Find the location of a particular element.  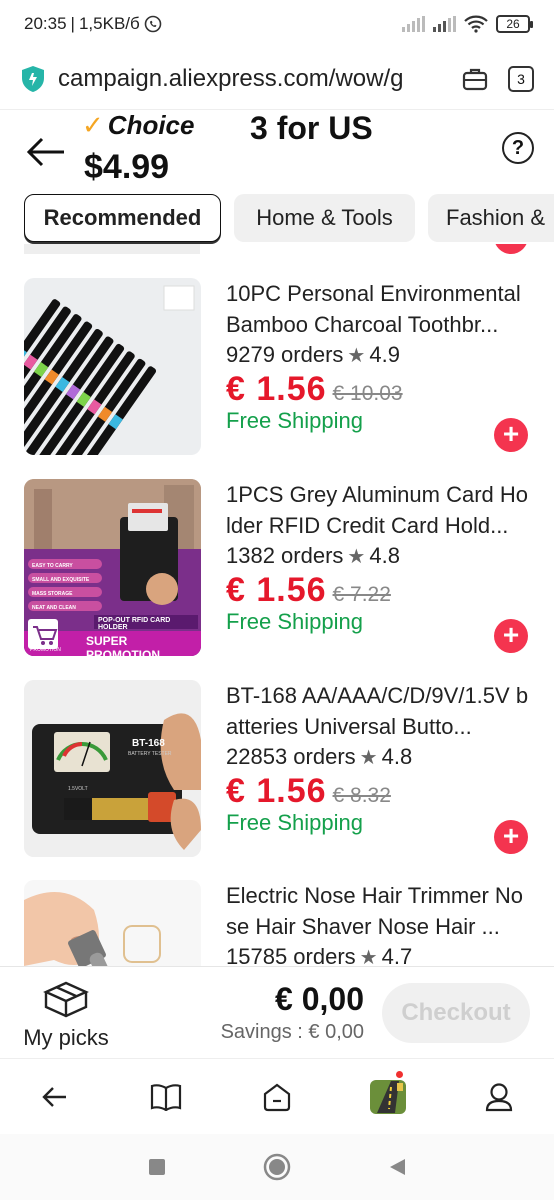

profile-icon is located at coordinates (498, 1096).